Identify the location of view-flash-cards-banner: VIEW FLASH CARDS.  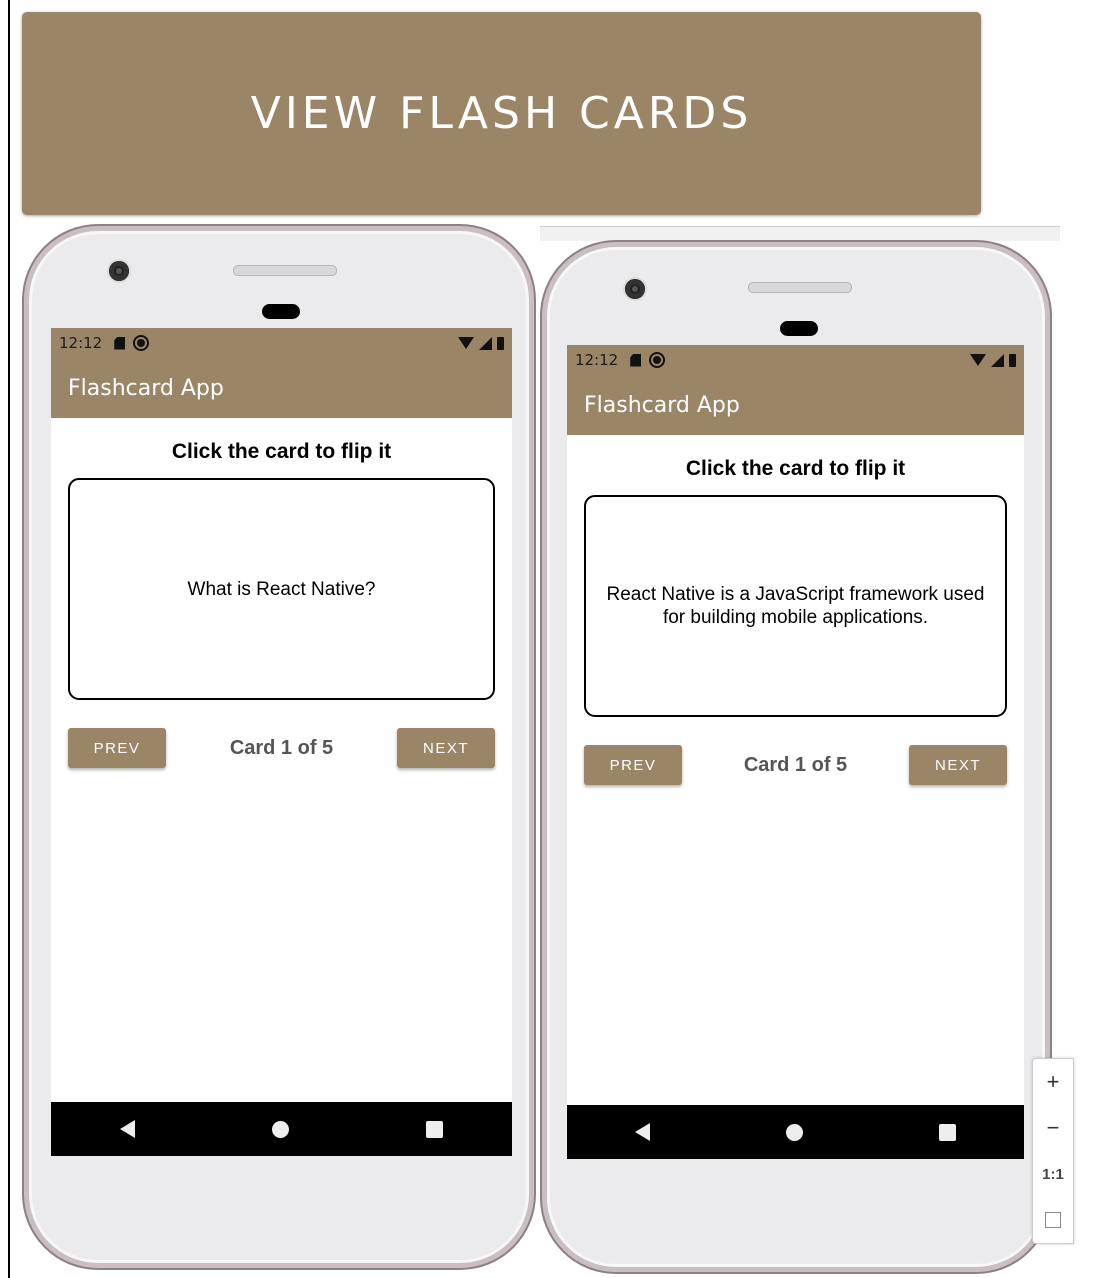
(501, 113).